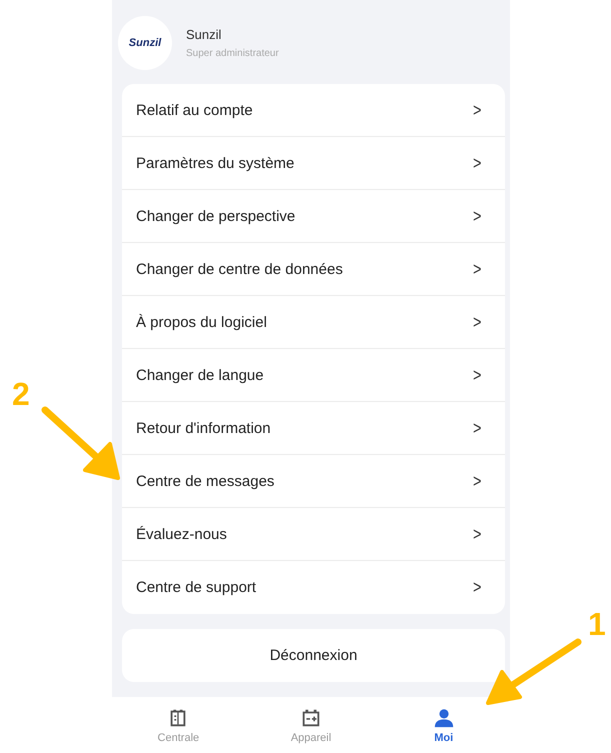  Describe the element at coordinates (313, 269) in the screenshot. I see `menu-item: Changer de centre de données >` at that location.